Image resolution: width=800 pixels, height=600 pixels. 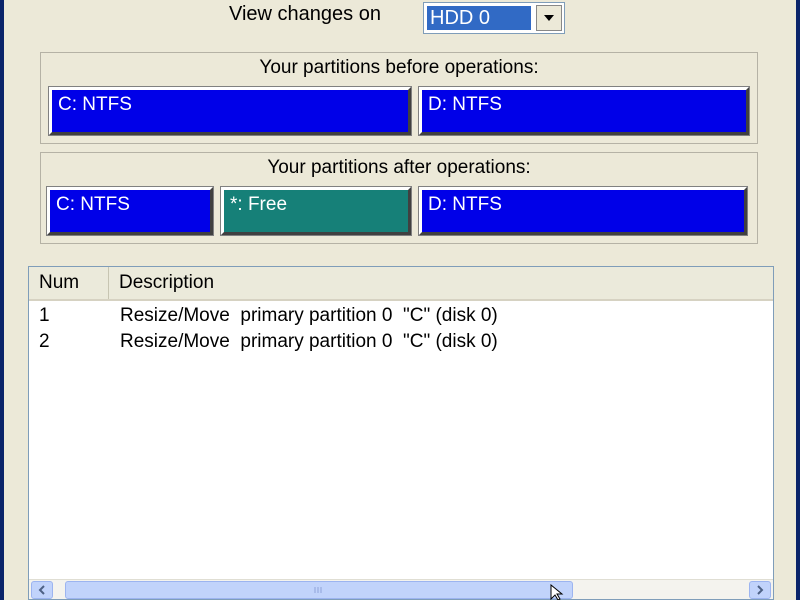 I want to click on view-changes-label: View changes on, so click(x=305, y=14).